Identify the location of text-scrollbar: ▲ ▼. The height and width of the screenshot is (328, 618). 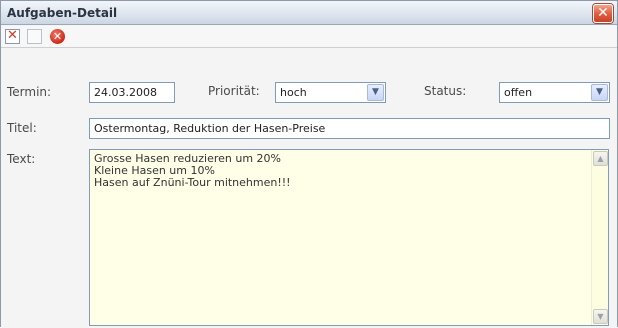
(599, 237).